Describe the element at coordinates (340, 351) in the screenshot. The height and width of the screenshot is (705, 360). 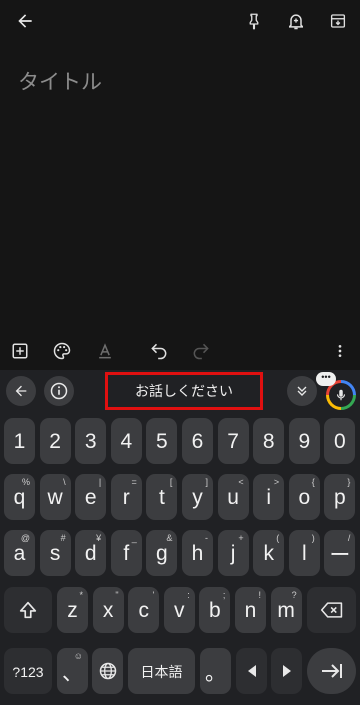
I see `more-options-button` at that location.